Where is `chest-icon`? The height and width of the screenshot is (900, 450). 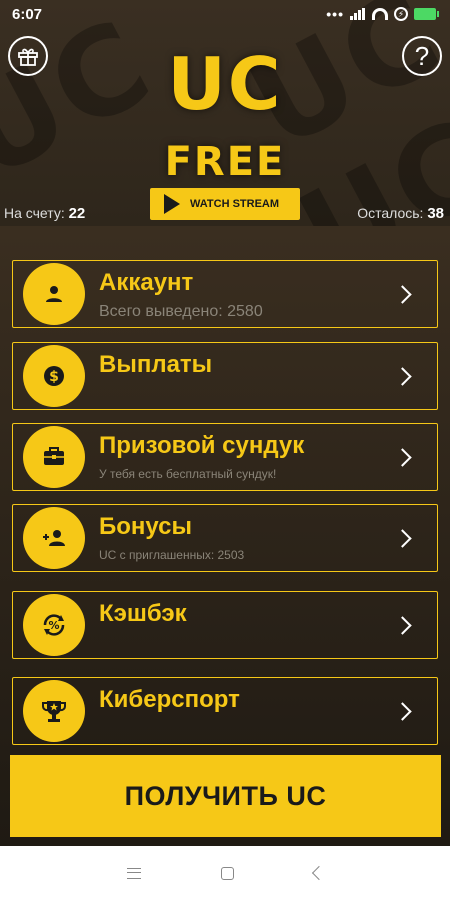 chest-icon is located at coordinates (54, 456).